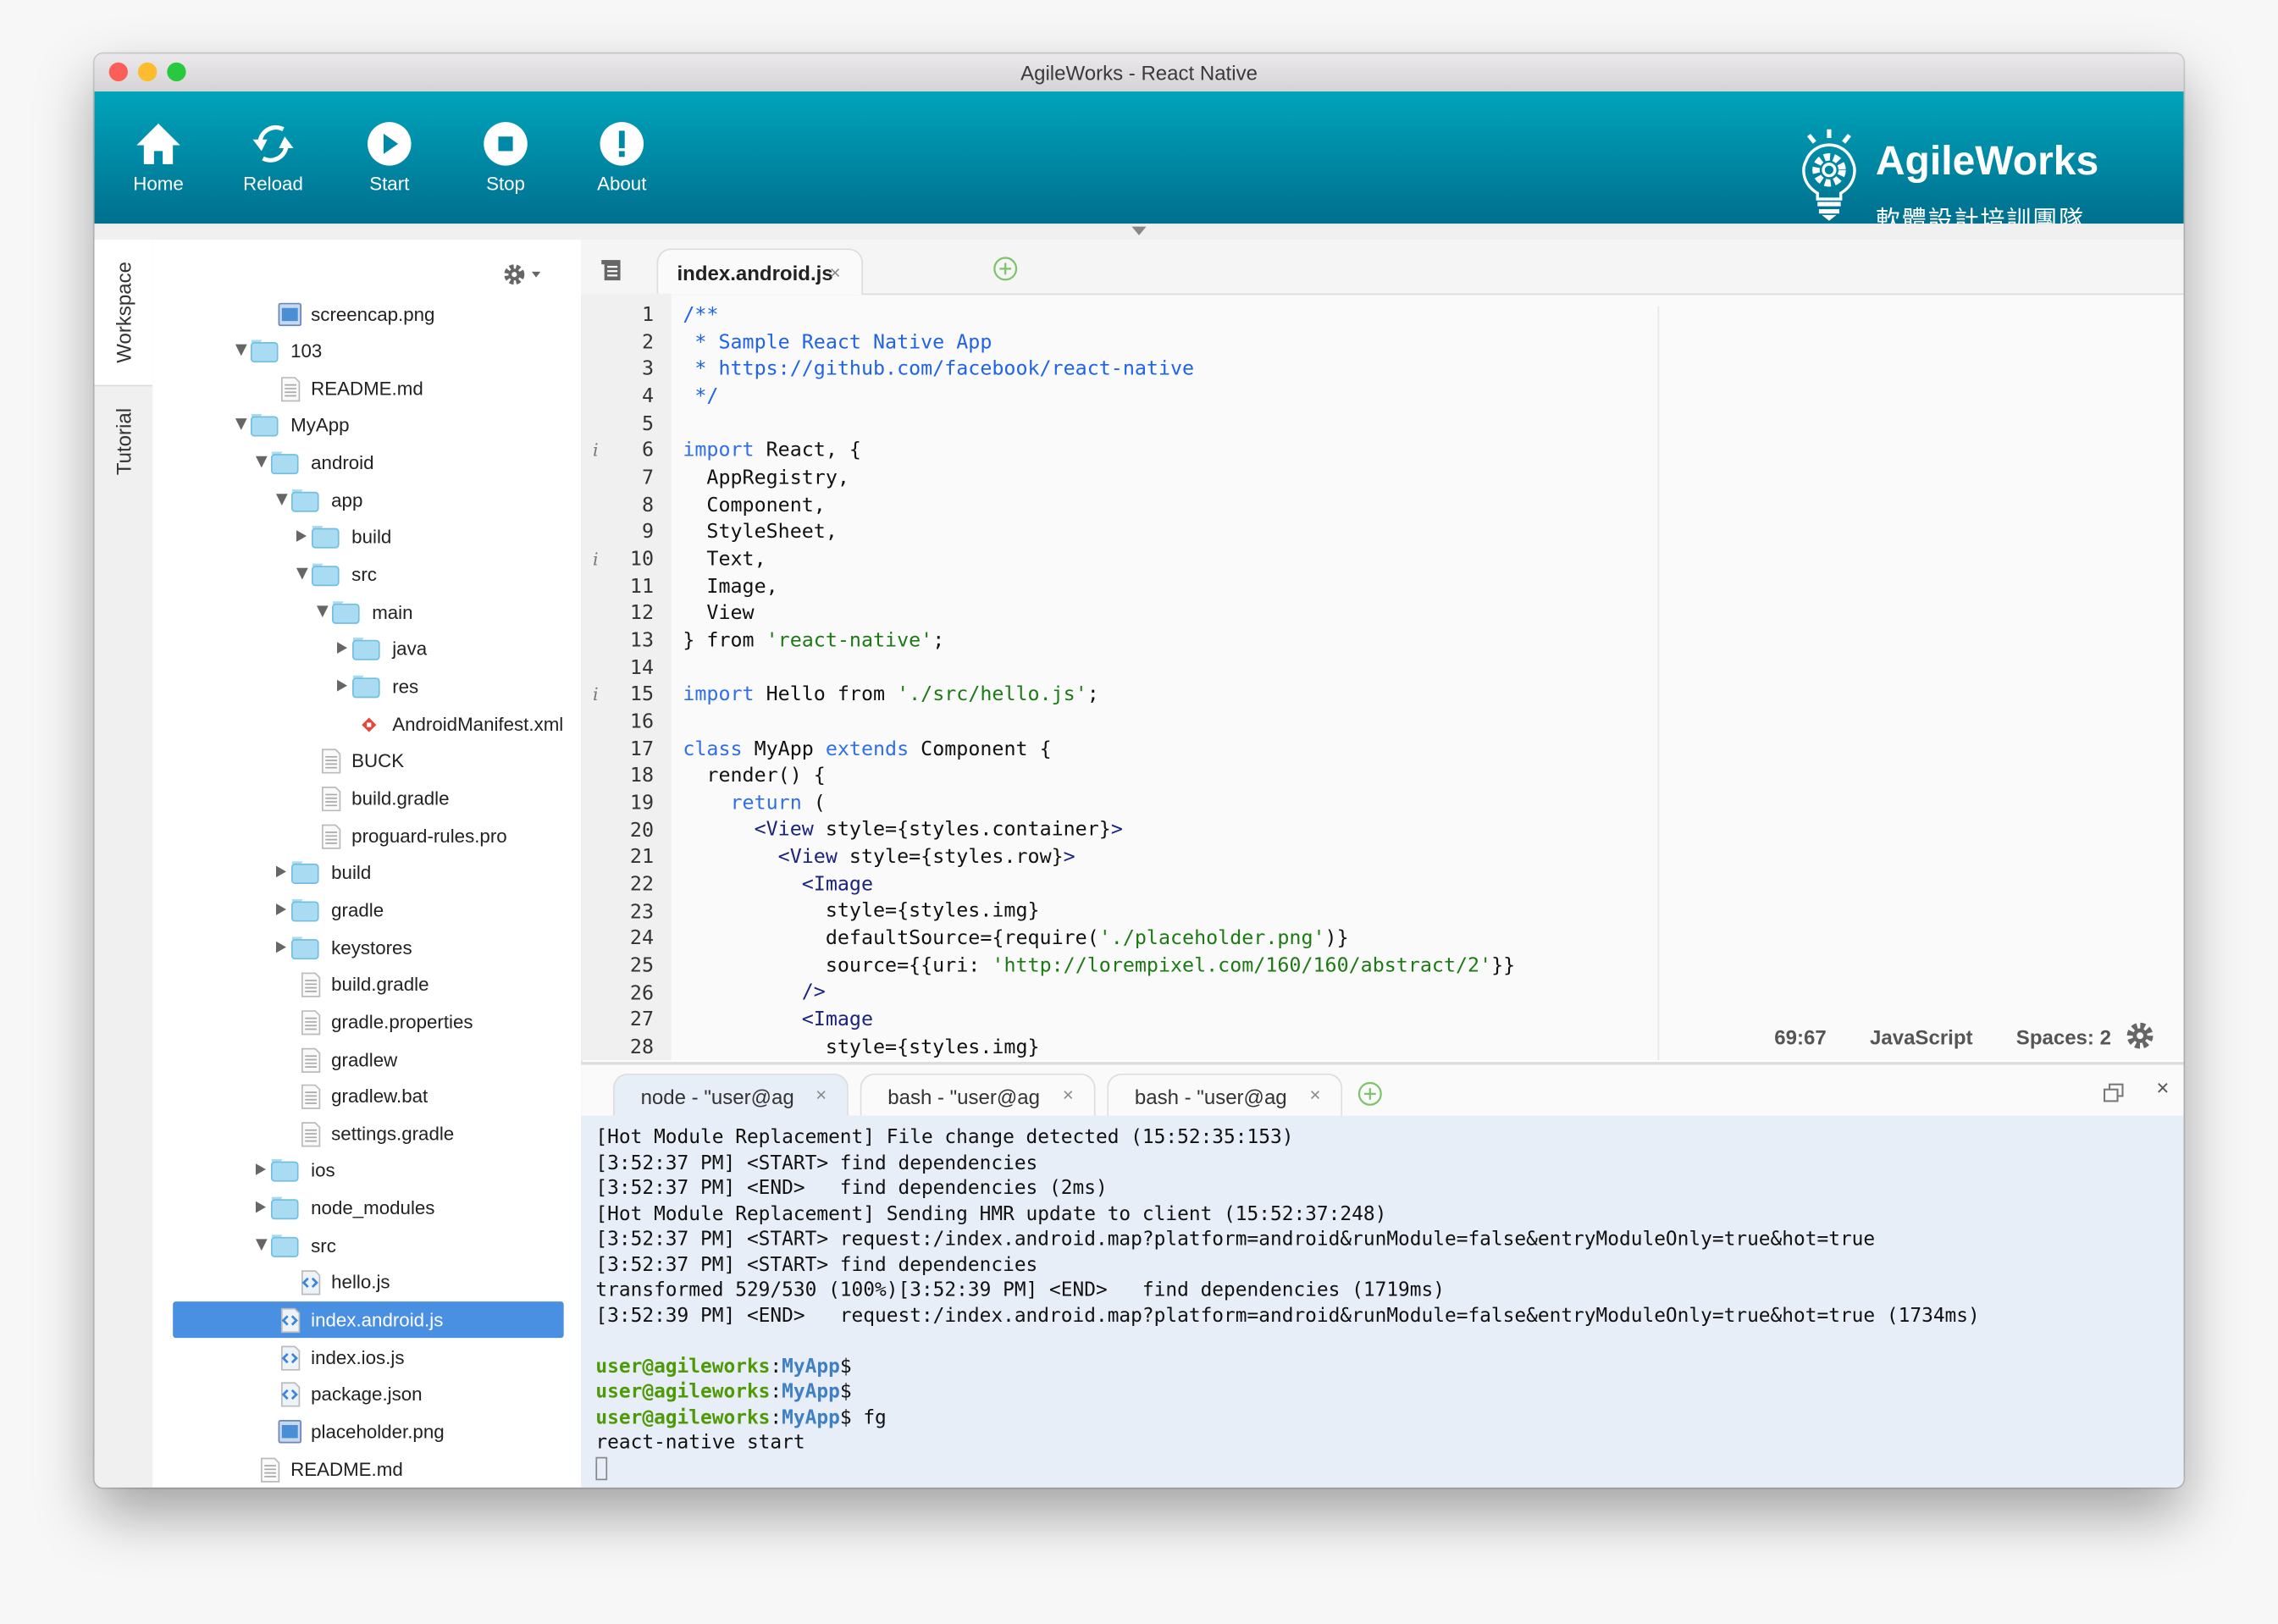 The width and height of the screenshot is (2278, 1624). Describe the element at coordinates (1433, 857) in the screenshot. I see `code-line: <View style={styles.row}>` at that location.